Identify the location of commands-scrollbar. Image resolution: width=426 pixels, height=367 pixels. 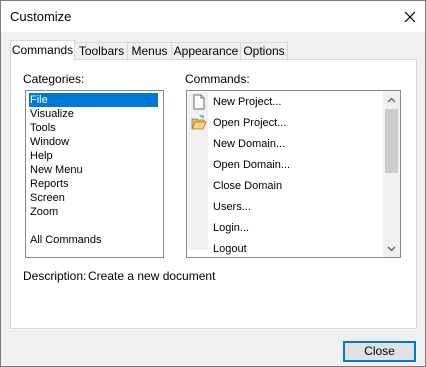
(391, 174).